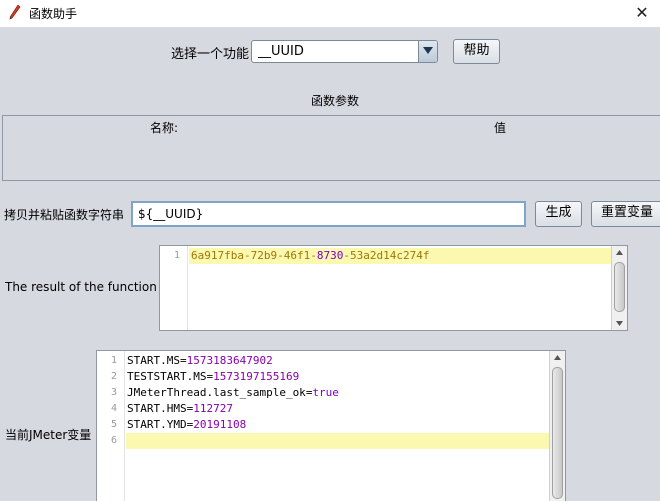 The height and width of the screenshot is (501, 660). What do you see at coordinates (558, 214) in the screenshot?
I see `generate-button: 生成` at bounding box center [558, 214].